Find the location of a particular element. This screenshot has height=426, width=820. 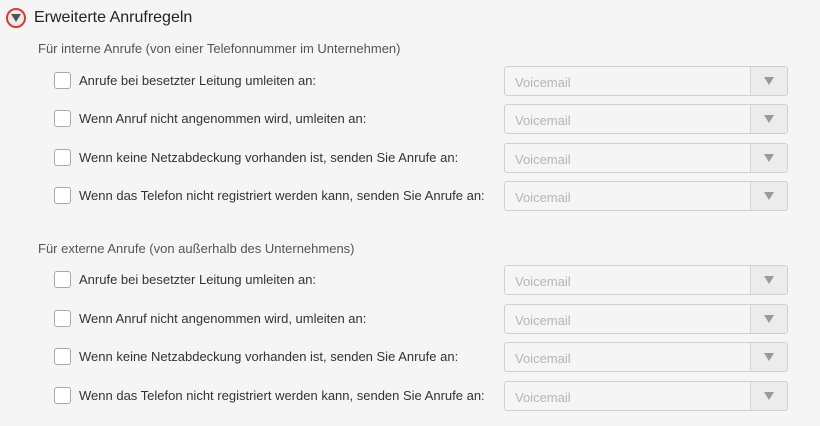

internal-no-answer-checkbox is located at coordinates (62, 118).